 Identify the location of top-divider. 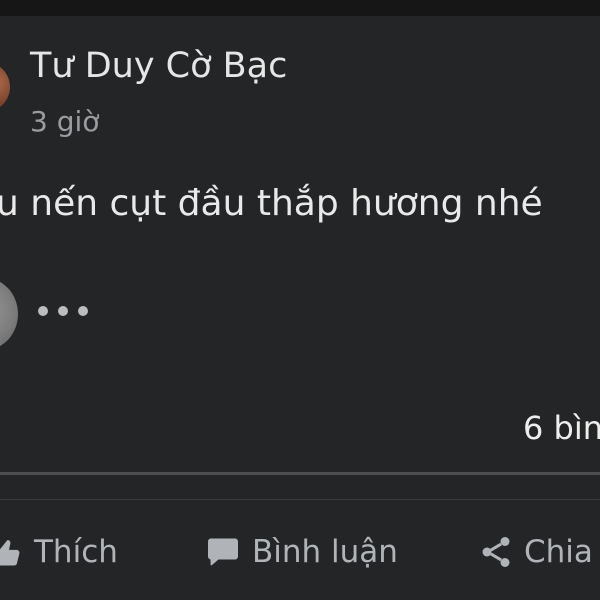
(300, 8).